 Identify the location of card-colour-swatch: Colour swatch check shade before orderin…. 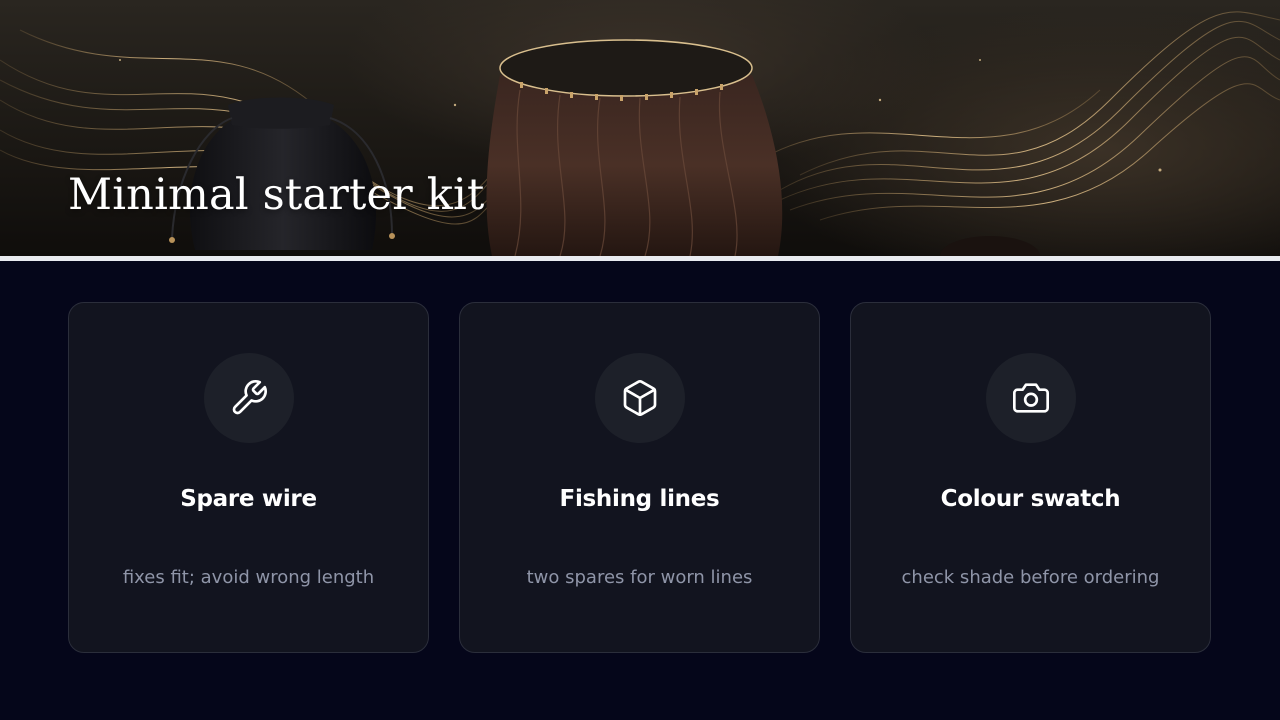
(1030, 477).